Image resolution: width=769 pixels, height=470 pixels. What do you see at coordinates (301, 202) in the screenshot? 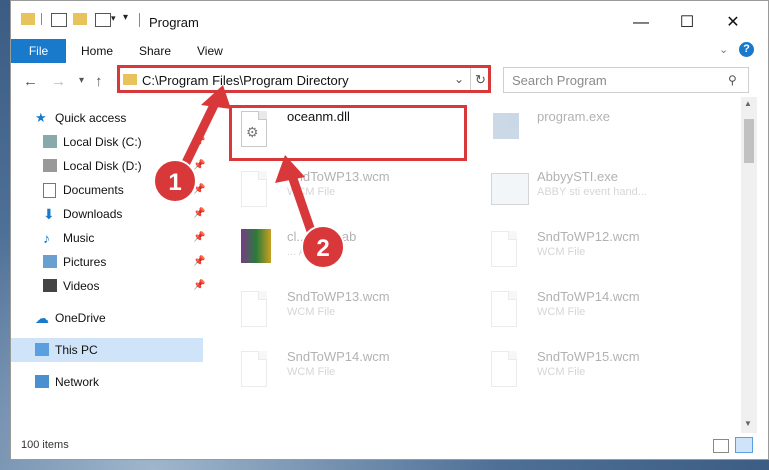
I see `arrow-2-shaft` at bounding box center [301, 202].